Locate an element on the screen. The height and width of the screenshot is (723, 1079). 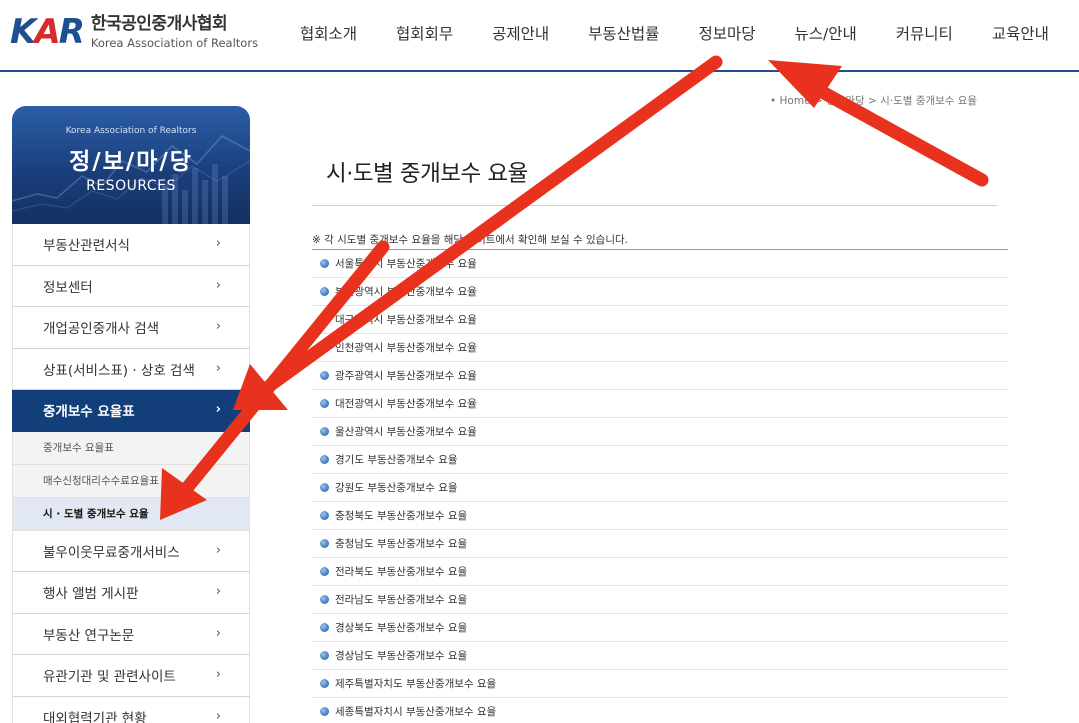
list-item-label: 광주광역시 부동산중개보수 요율 is located at coordinates (406, 376).